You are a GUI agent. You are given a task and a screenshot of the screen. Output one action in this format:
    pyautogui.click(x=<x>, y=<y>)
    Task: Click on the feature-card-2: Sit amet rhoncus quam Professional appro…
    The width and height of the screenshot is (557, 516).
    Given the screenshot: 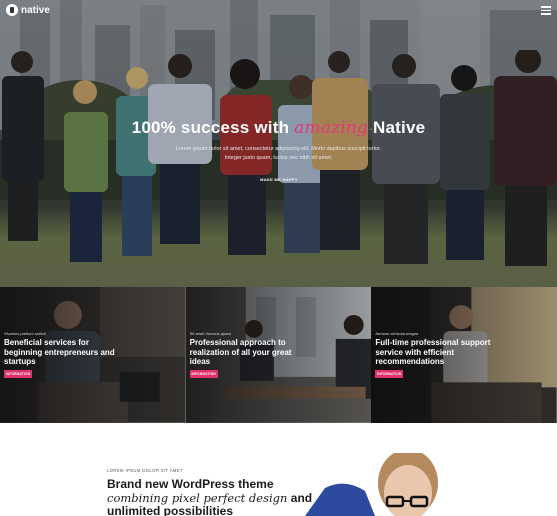 What is the action you would take?
    pyautogui.click(x=278, y=355)
    